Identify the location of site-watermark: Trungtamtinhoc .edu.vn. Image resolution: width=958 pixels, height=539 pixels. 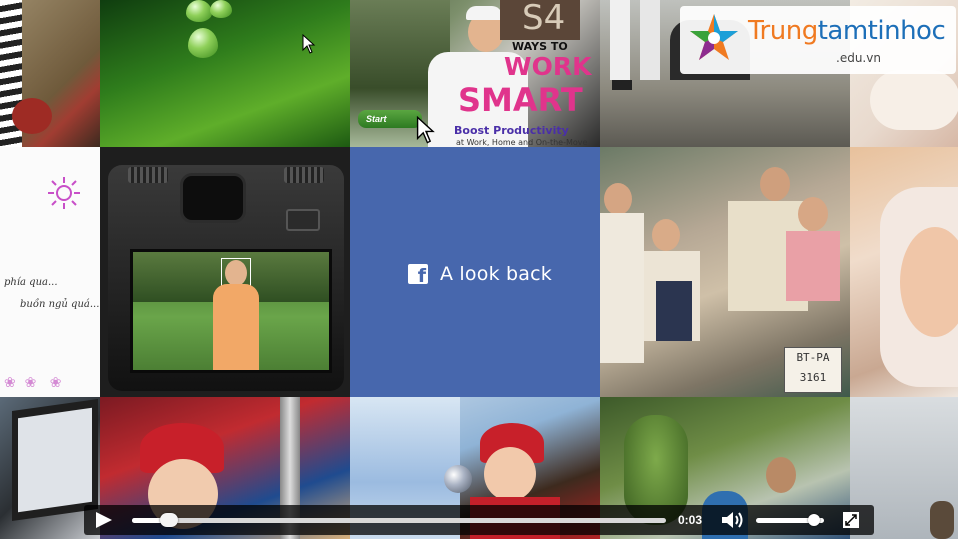
(818, 40).